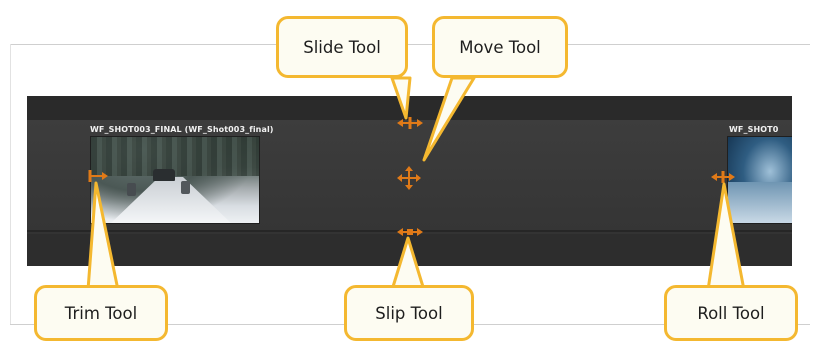 This screenshot has width=814, height=343. I want to click on slip-tool-callout: Slip Tool, so click(409, 313).